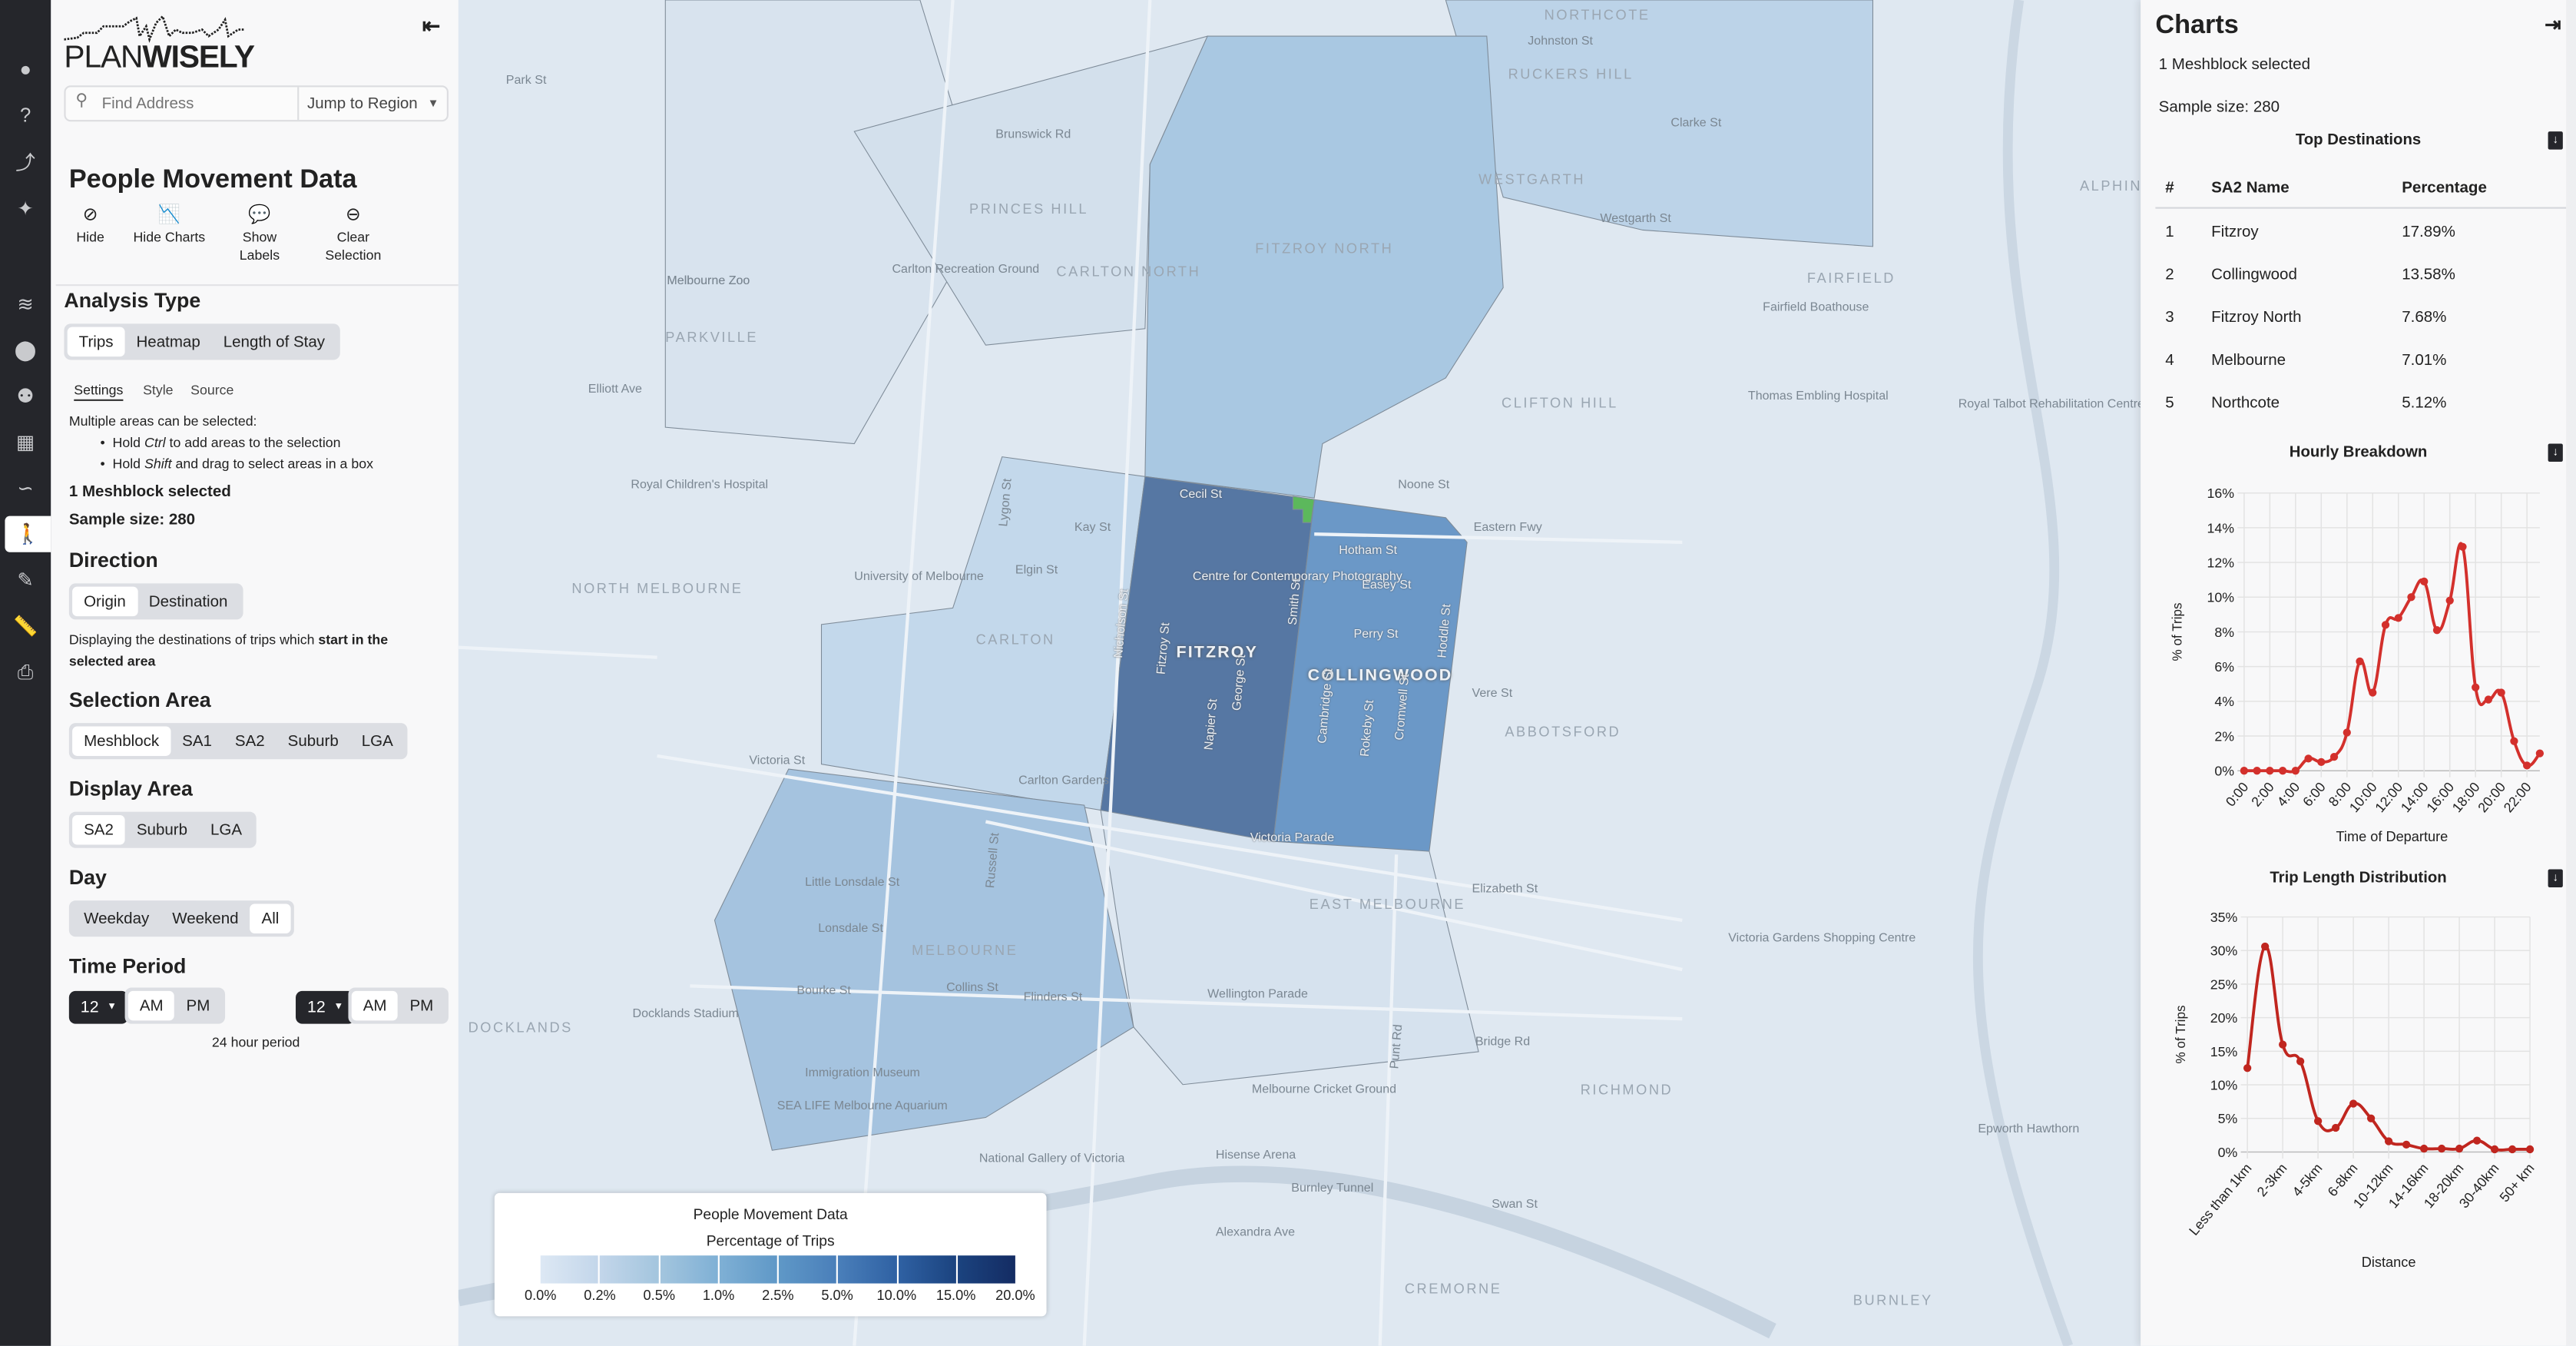 The width and height of the screenshot is (2576, 1346). I want to click on scrollbar, so click(2571, 673).